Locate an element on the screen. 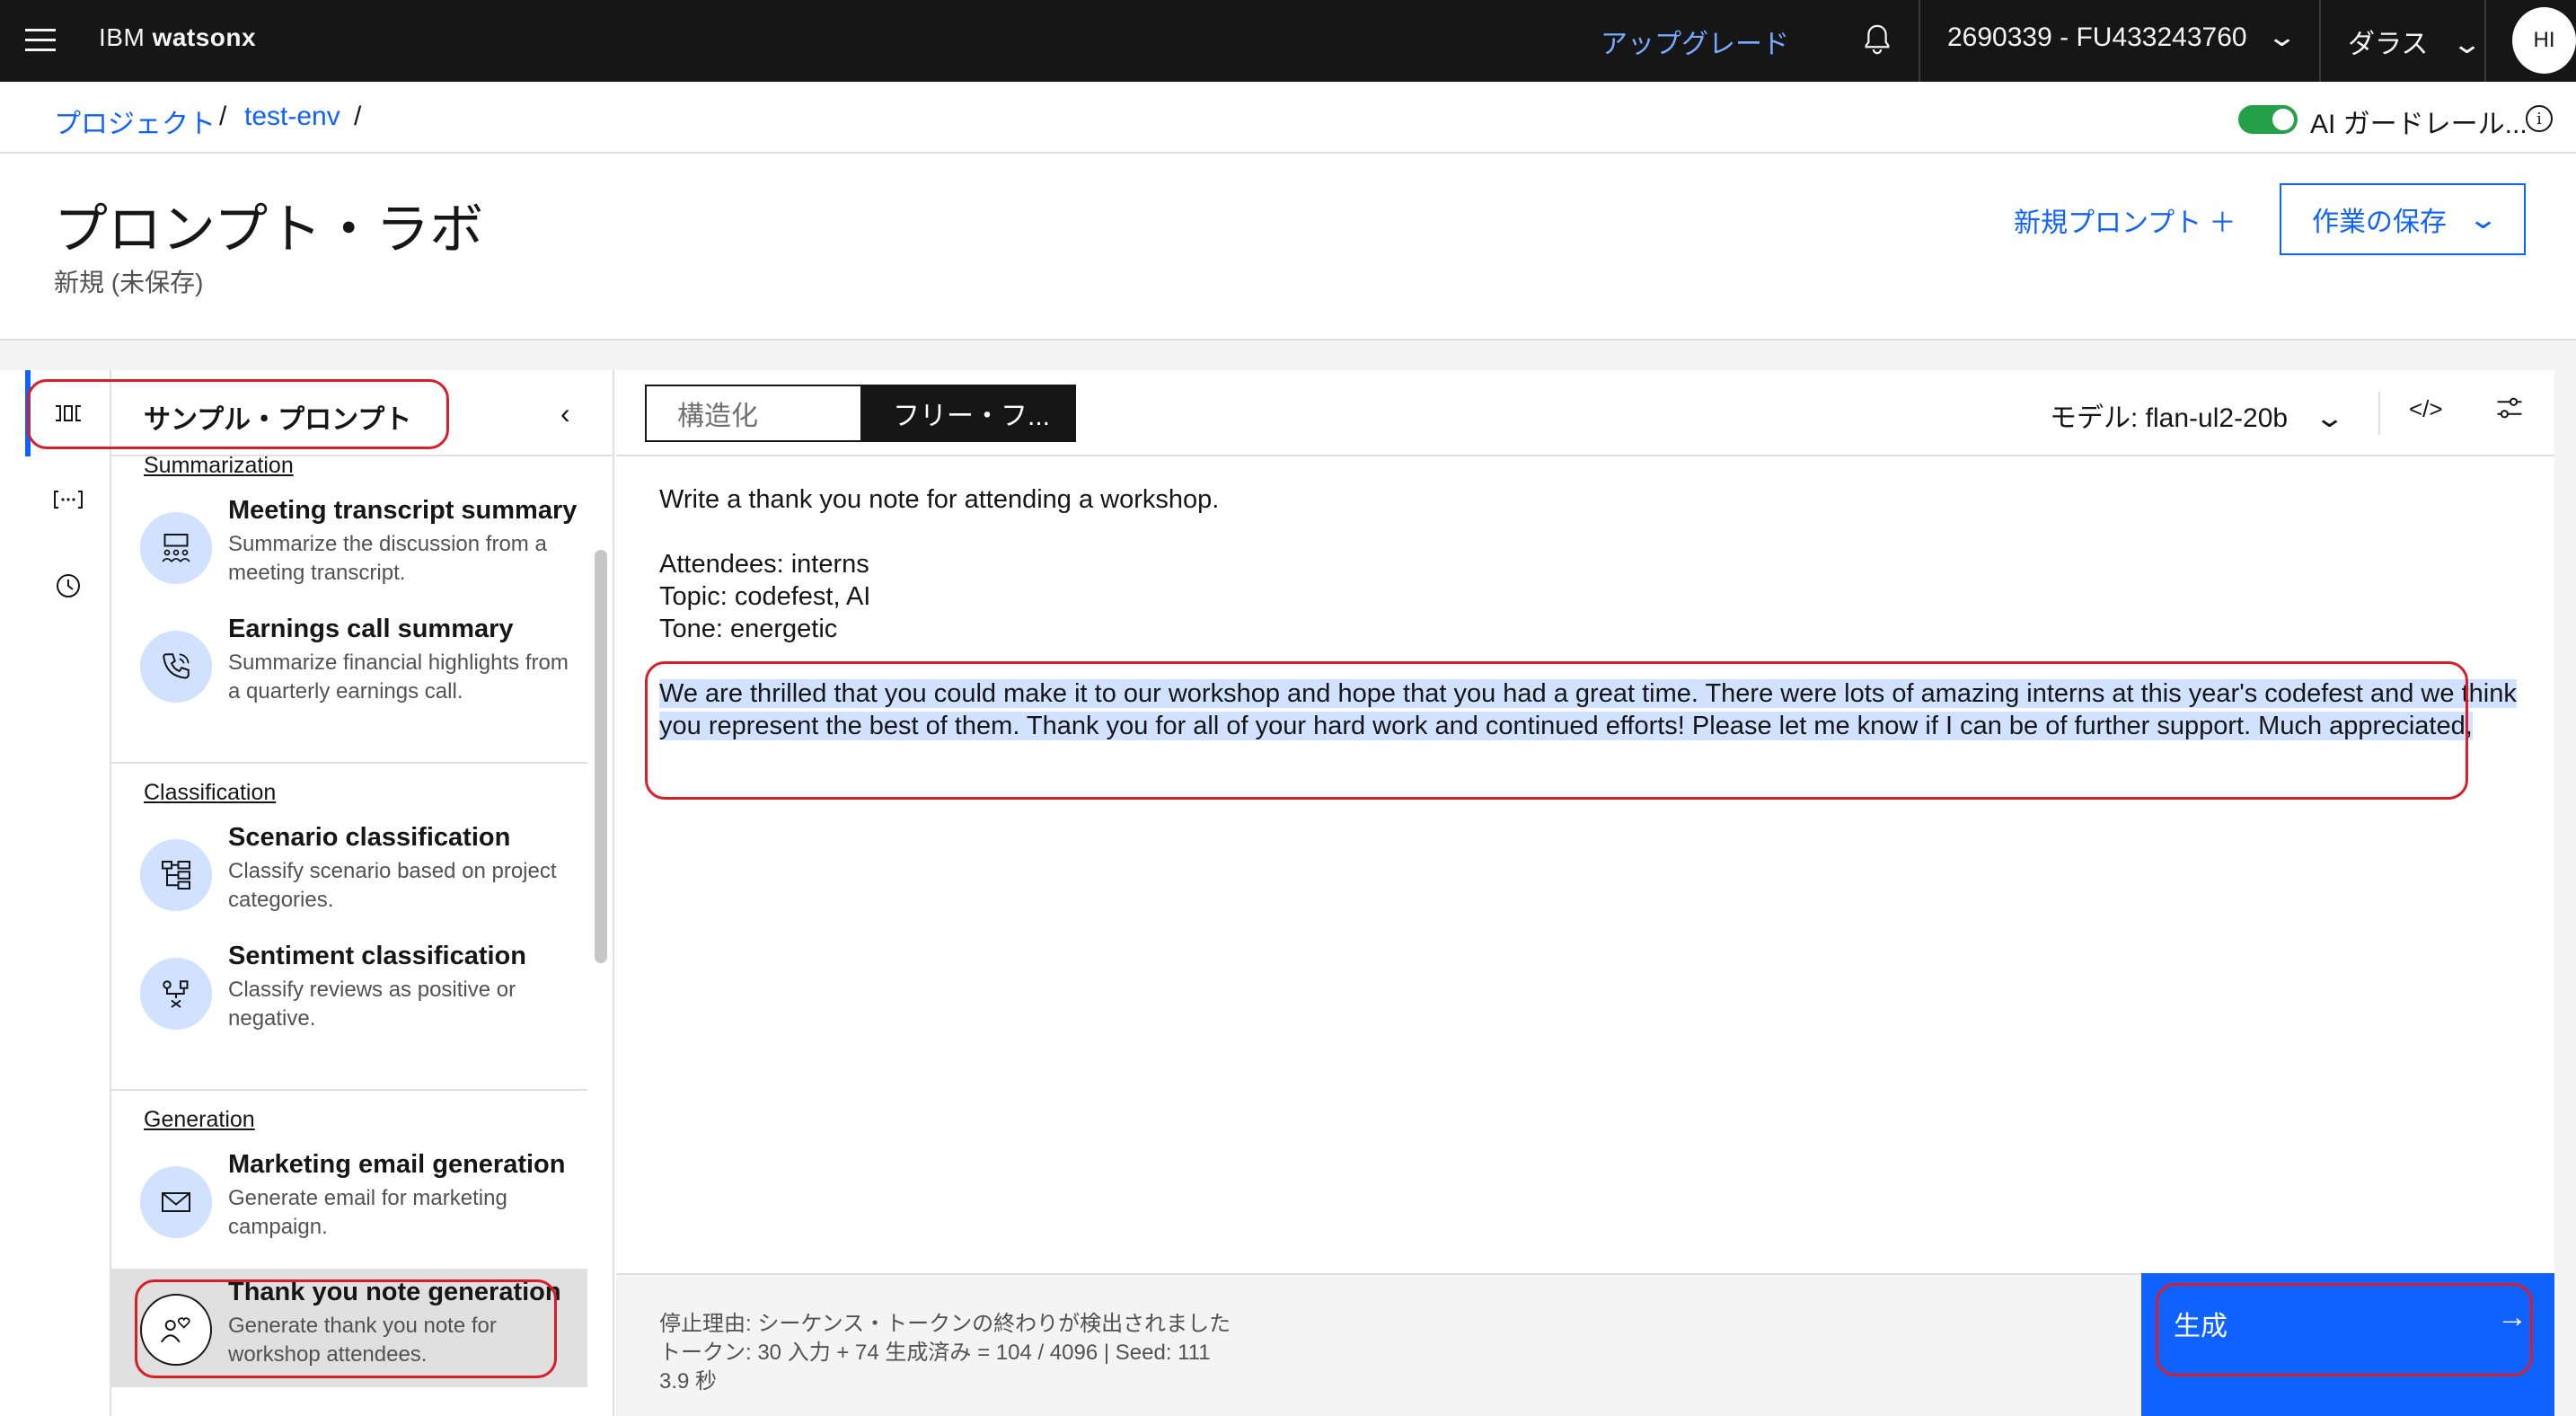 The height and width of the screenshot is (1416, 2576). prompt-line: Tone: energetic is located at coordinates (748, 629).